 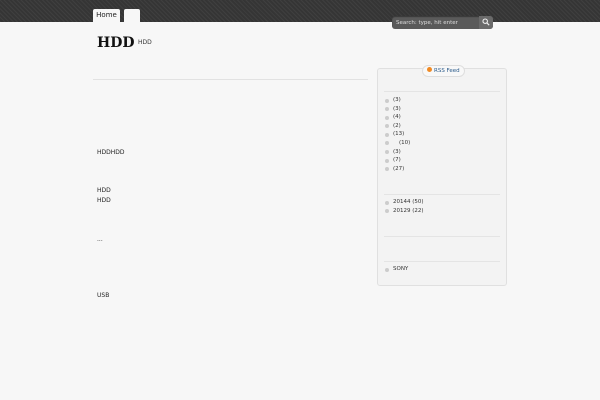 I want to click on archive-item: 20144 (50), so click(x=404, y=202).